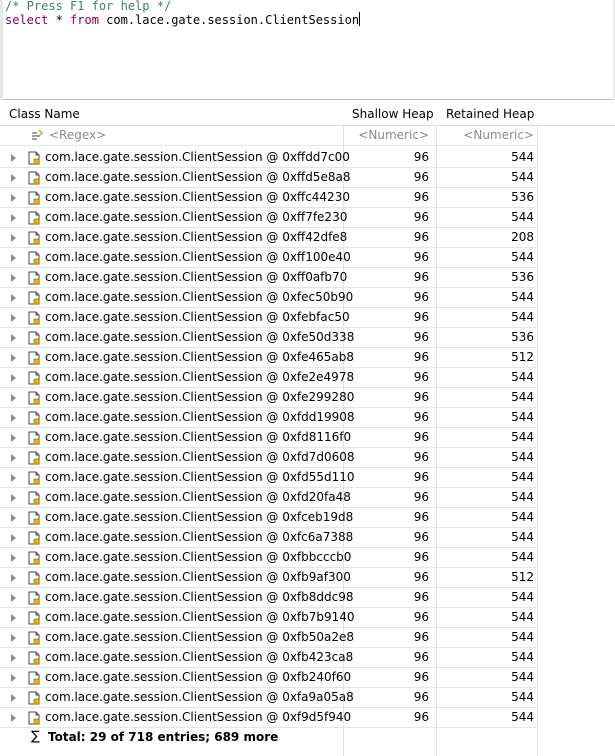  Describe the element at coordinates (171, 136) in the screenshot. I see `filter-cell-class-name: <Regex>` at that location.